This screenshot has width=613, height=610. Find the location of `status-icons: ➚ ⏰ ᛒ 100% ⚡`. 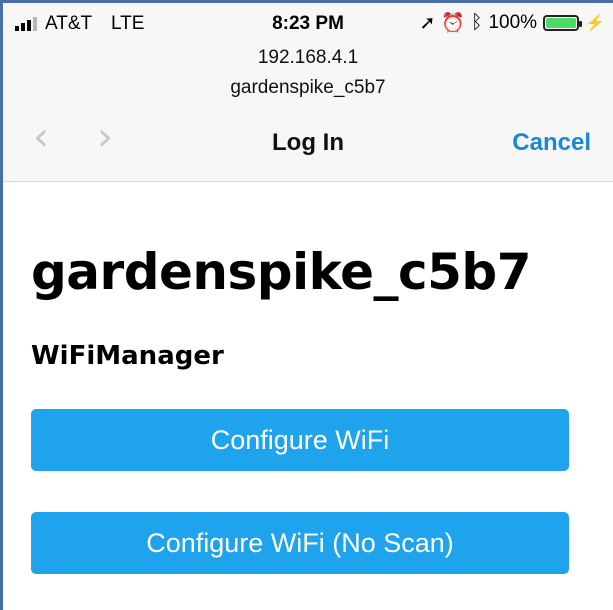

status-icons: ➚ ⏰ ᛒ 100% ⚡ is located at coordinates (512, 23).